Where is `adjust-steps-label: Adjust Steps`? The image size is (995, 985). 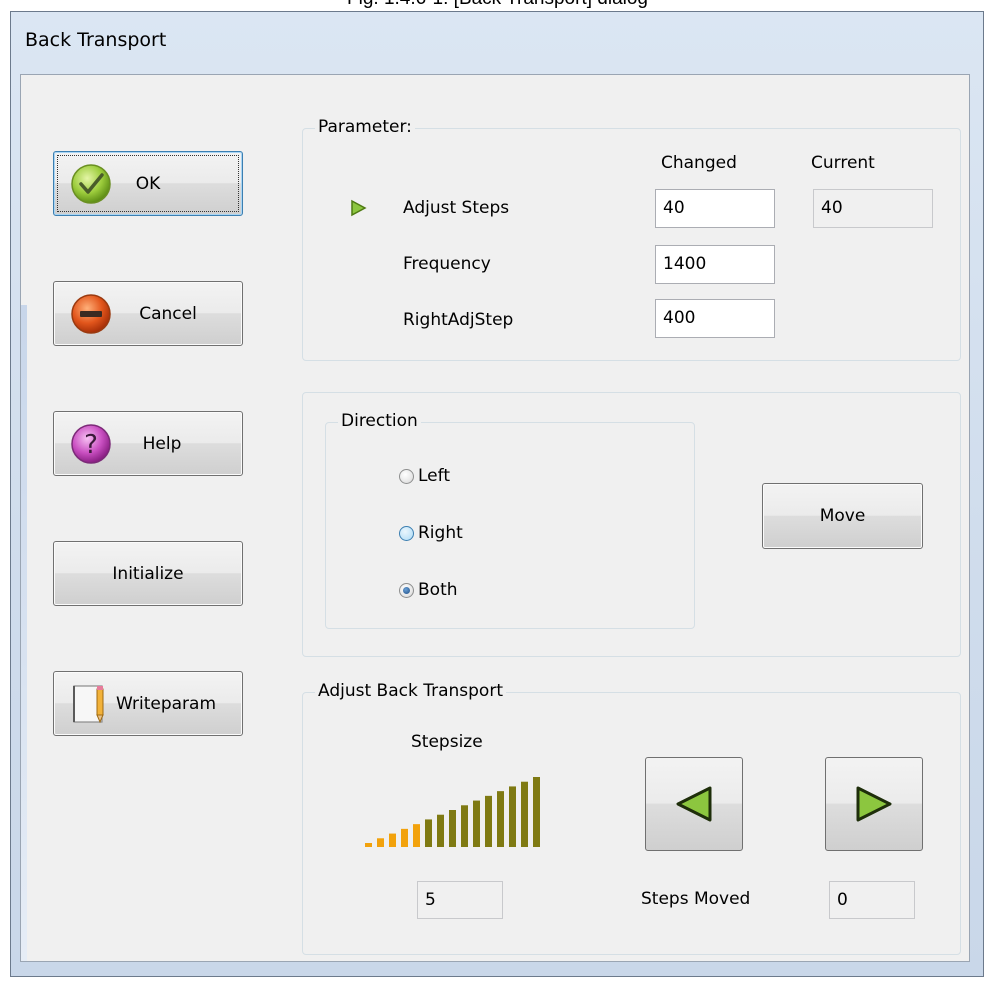 adjust-steps-label: Adjust Steps is located at coordinates (456, 208).